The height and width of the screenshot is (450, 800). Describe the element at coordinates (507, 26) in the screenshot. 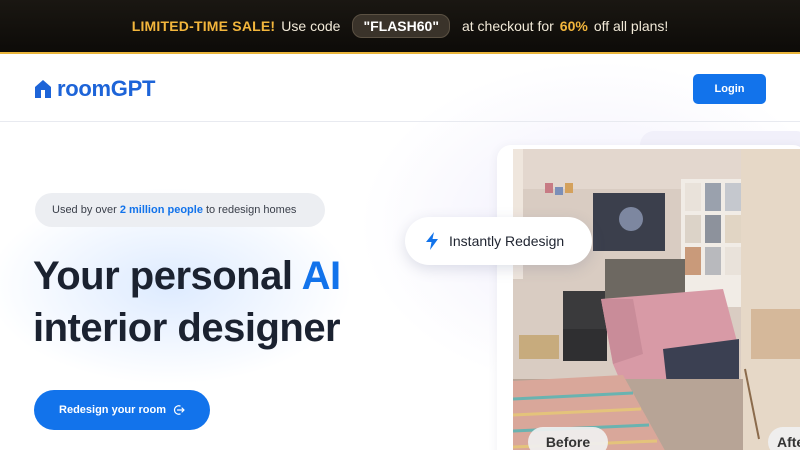

I see `promo-text-after-code: at checkout for` at that location.